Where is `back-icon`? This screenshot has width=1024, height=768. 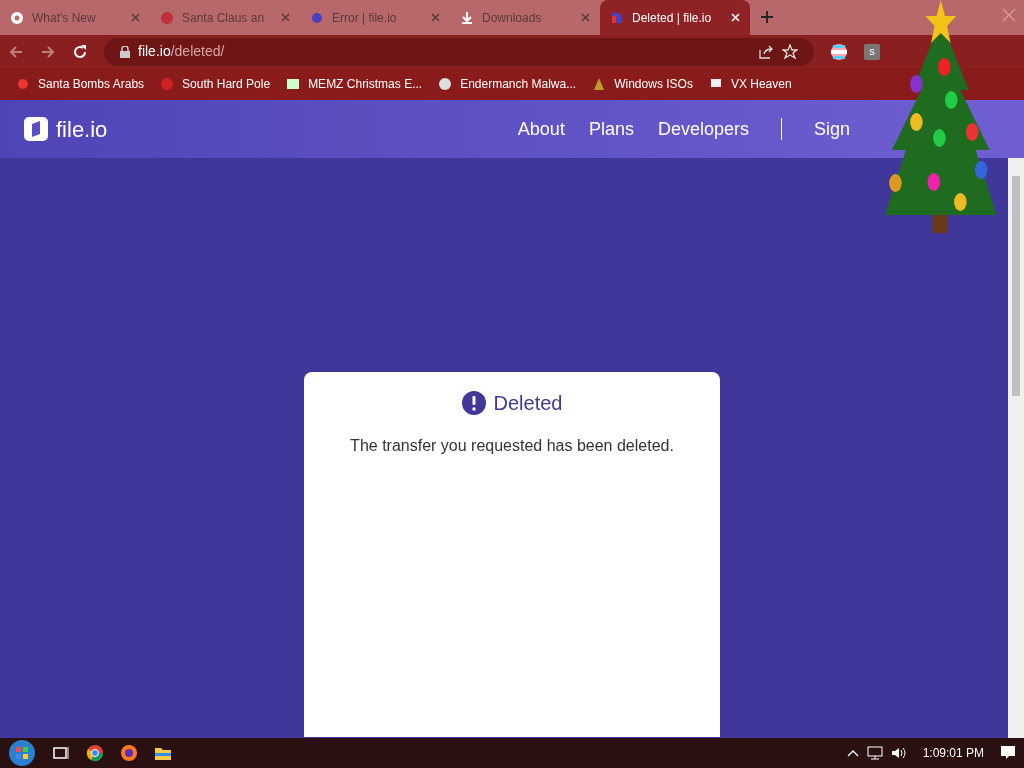
back-icon is located at coordinates (16, 51).